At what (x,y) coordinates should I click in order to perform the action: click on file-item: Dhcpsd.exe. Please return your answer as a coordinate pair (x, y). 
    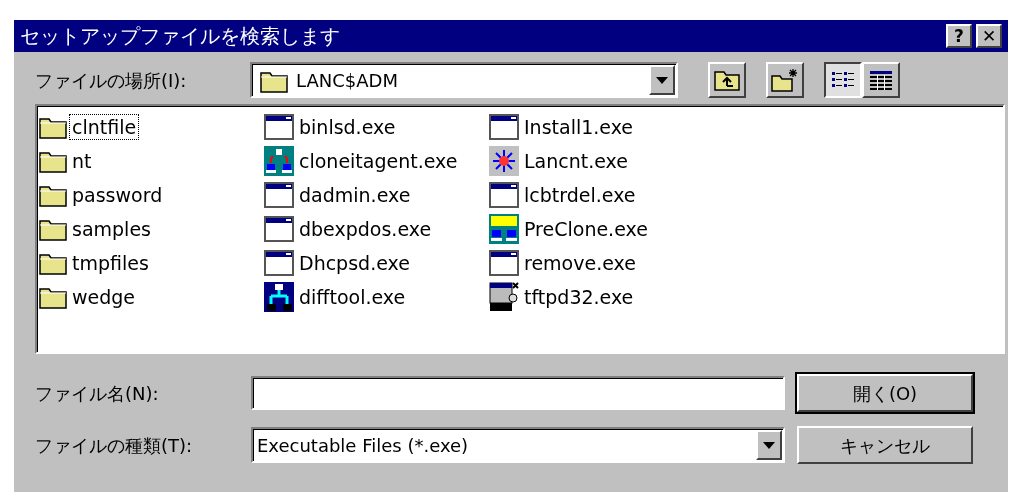
    Looking at the image, I should click on (354, 263).